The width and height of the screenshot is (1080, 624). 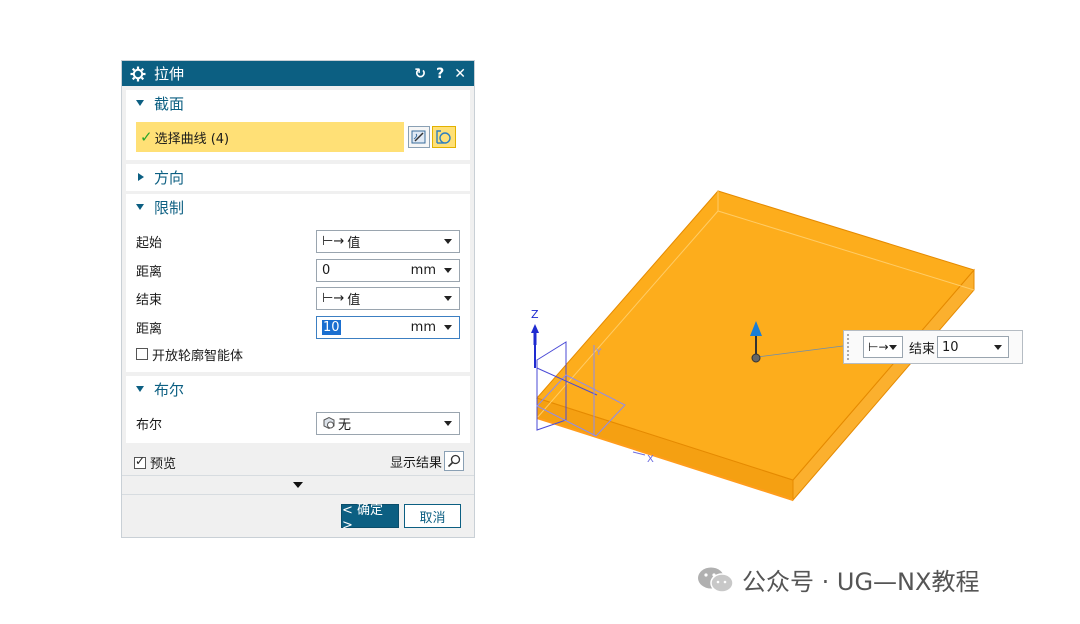 What do you see at coordinates (345, 425) in the screenshot?
I see `boolean-value: 无` at bounding box center [345, 425].